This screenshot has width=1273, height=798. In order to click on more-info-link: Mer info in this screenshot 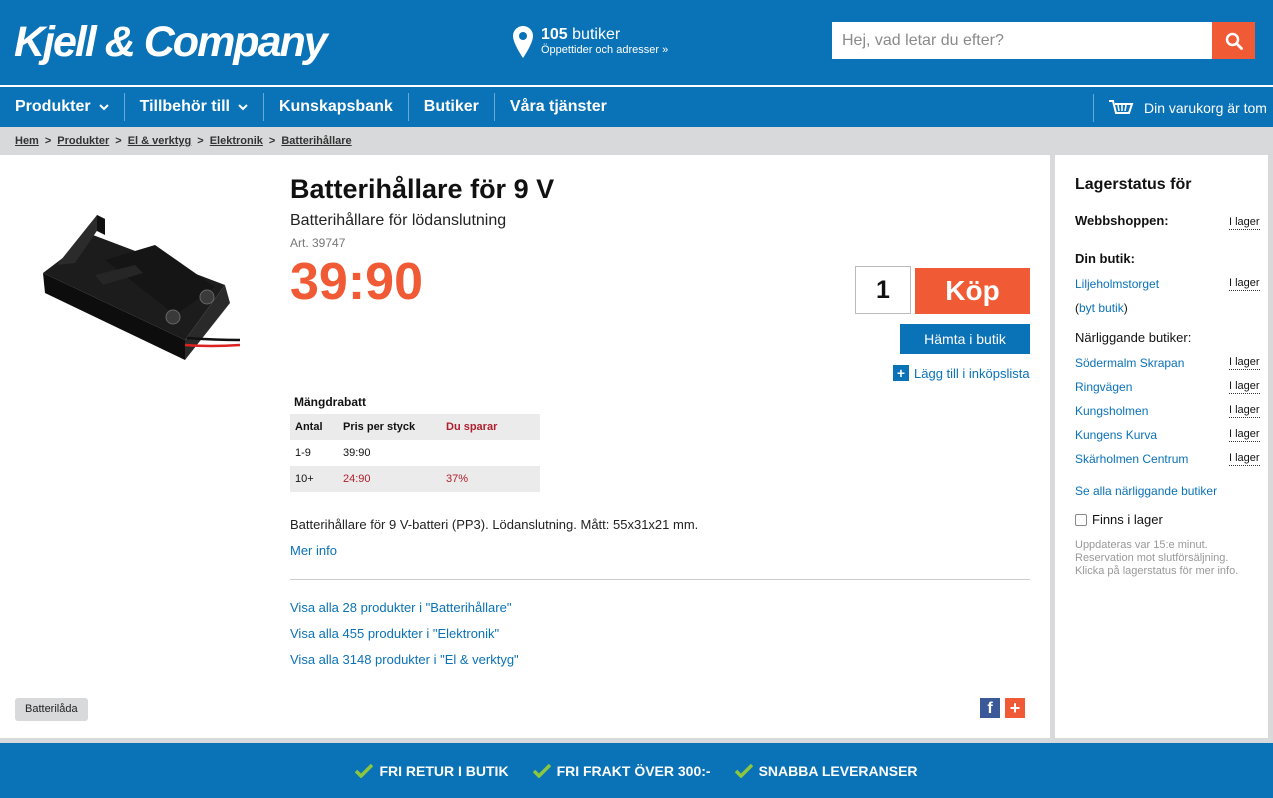, I will do `click(313, 550)`.